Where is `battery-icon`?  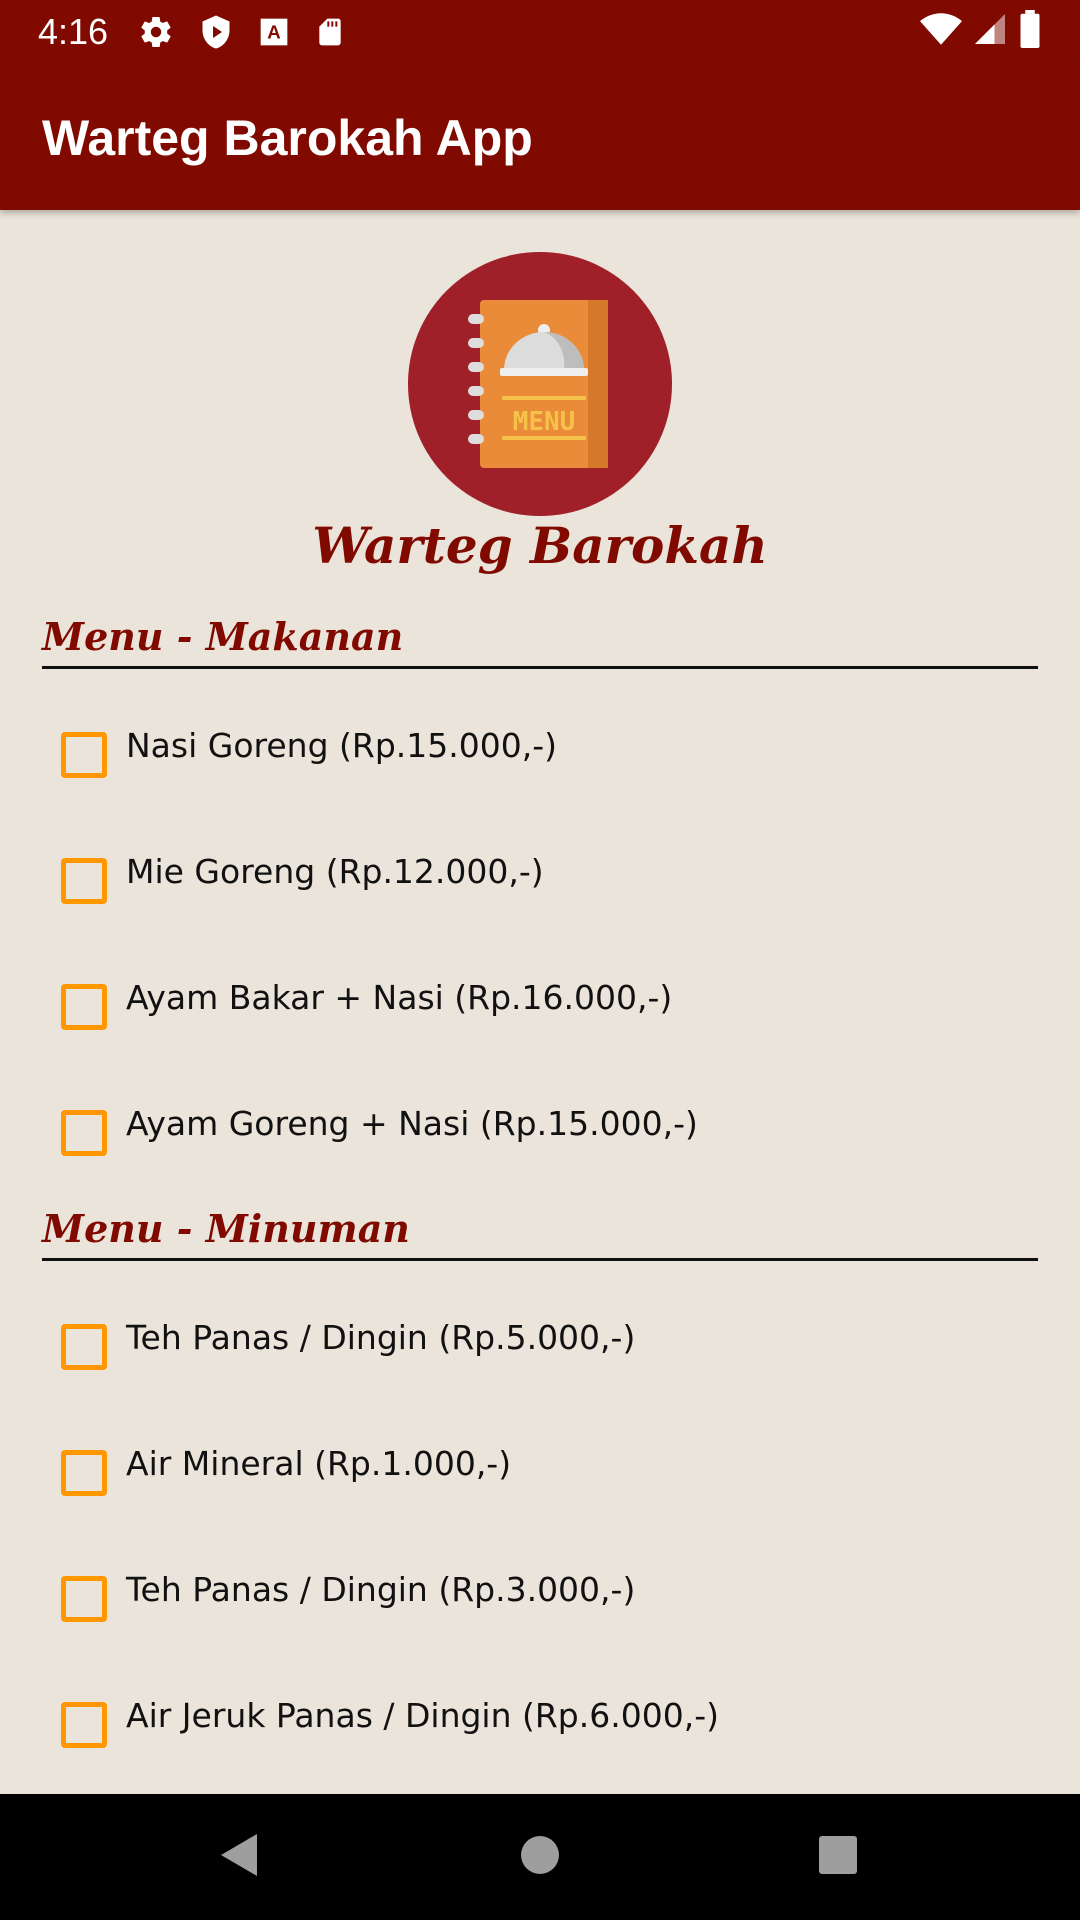
battery-icon is located at coordinates (1030, 31).